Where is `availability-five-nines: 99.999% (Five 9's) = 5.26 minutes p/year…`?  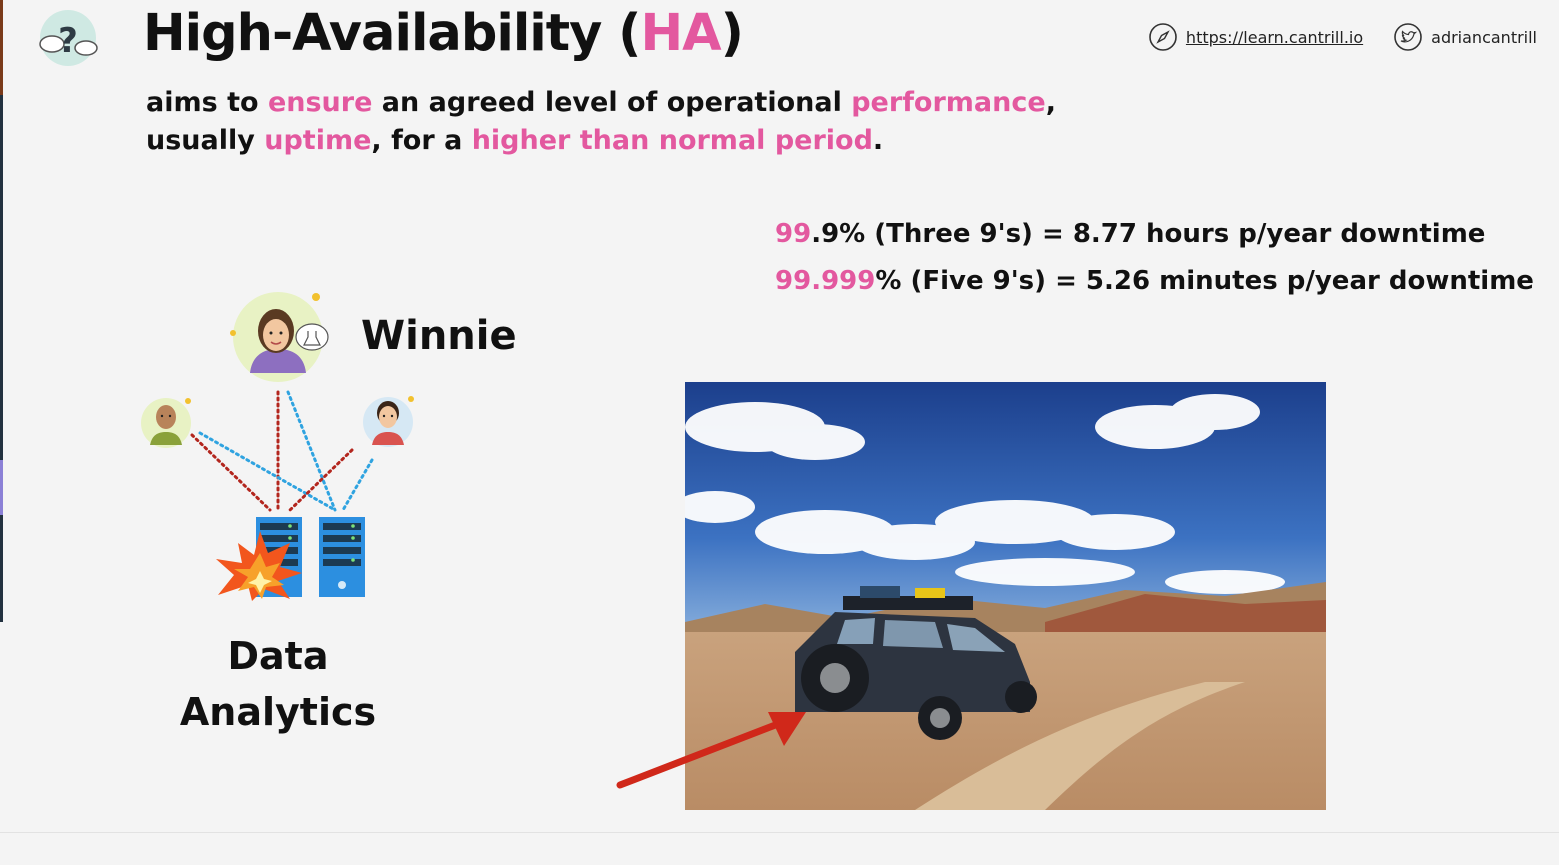 availability-five-nines: 99.999% (Five 9's) = 5.26 minutes p/year… is located at coordinates (1154, 281).